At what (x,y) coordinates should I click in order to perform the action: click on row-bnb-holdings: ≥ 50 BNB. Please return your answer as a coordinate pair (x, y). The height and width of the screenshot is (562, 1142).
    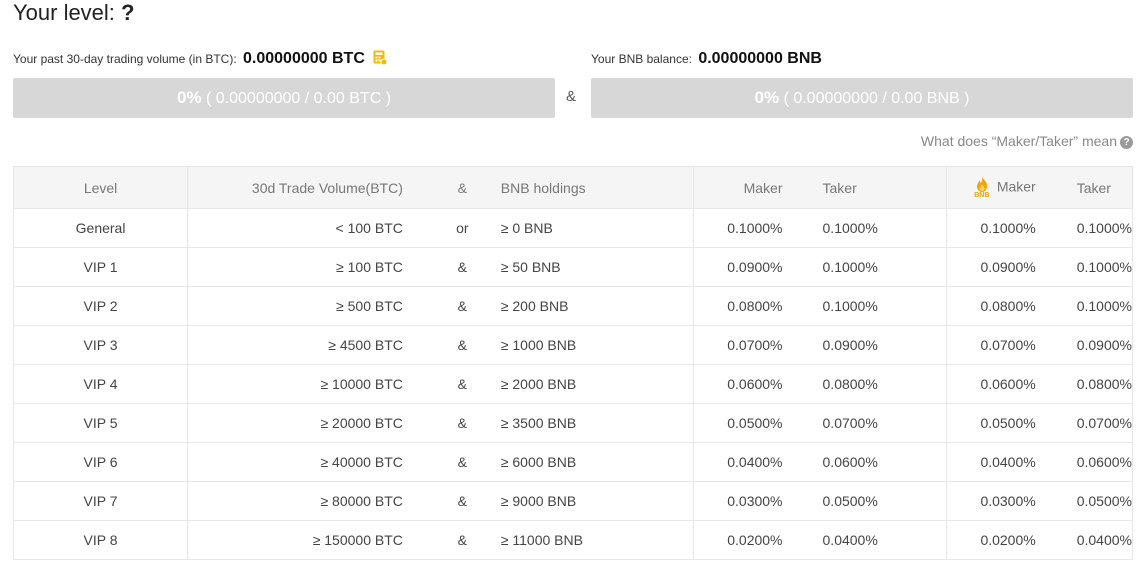
    Looking at the image, I should click on (597, 267).